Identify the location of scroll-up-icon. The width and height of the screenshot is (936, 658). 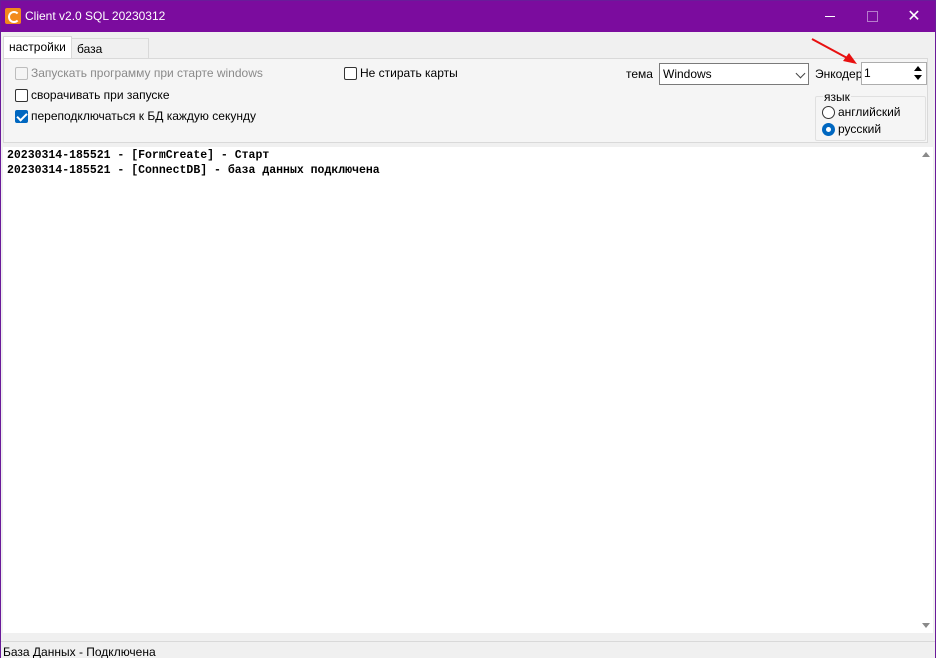
(926, 154).